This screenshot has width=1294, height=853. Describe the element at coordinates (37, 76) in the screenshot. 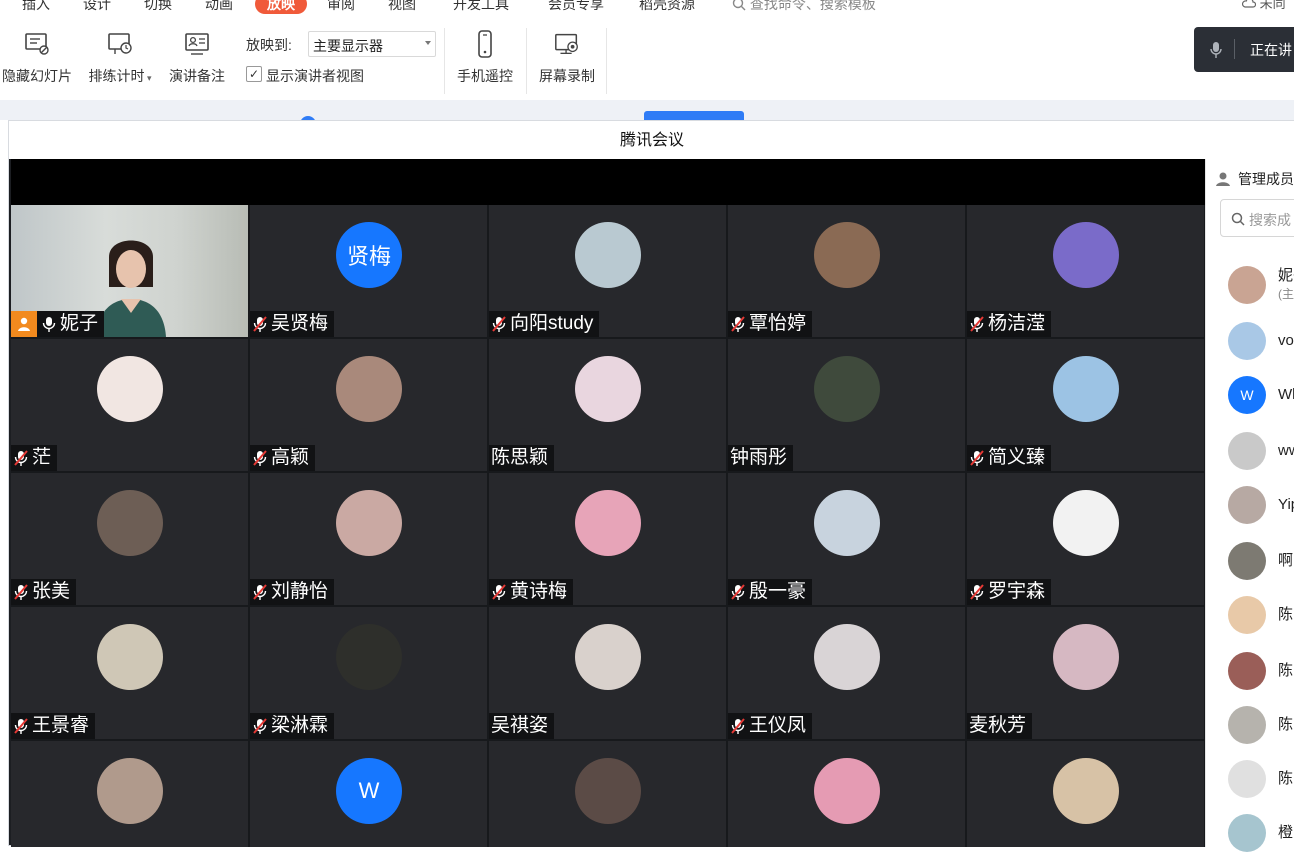

I see `hide-slide-label: 隐藏幻灯片` at that location.